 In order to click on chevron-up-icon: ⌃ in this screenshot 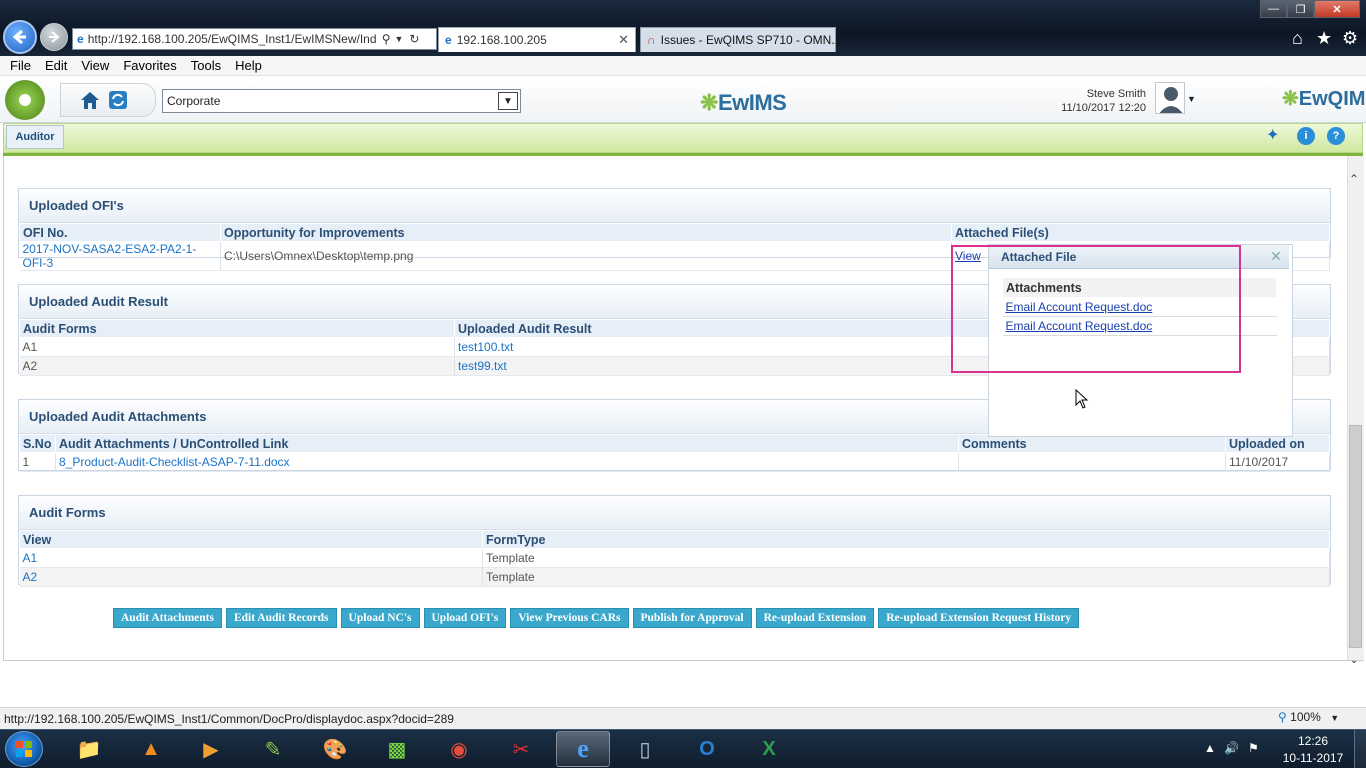, I will do `click(1354, 179)`.